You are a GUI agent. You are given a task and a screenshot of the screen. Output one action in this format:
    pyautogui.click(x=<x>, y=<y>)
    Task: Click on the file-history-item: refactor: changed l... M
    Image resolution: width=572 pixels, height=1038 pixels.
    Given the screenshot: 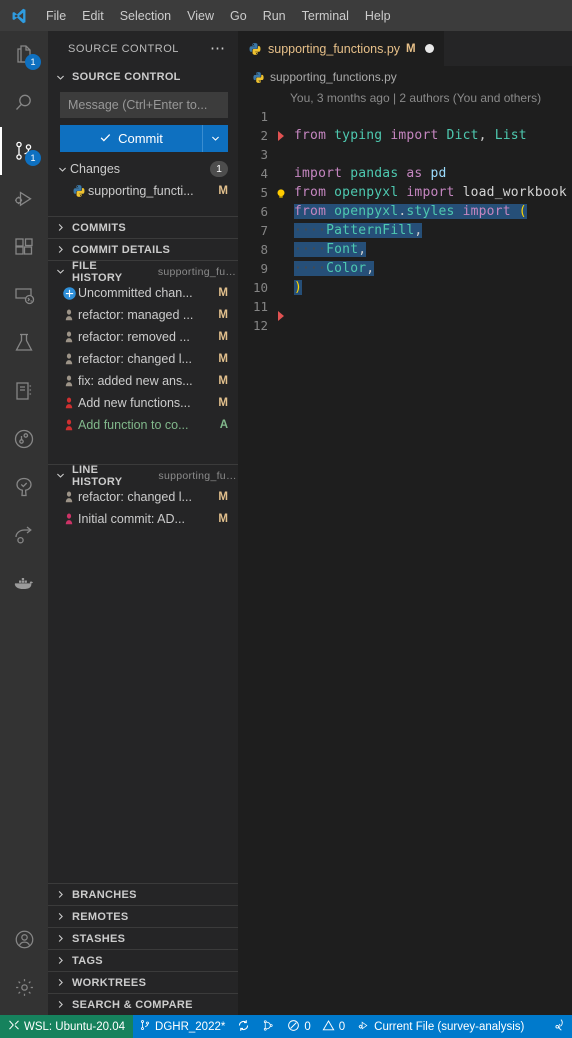 What is the action you would take?
    pyautogui.click(x=143, y=359)
    